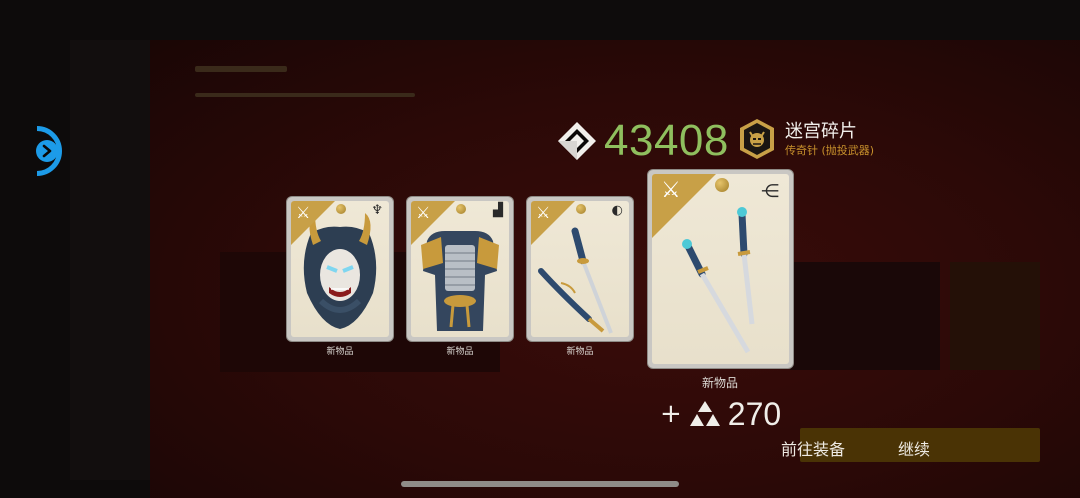 This screenshot has width=1080, height=498. What do you see at coordinates (671, 414) in the screenshot?
I see `bonus-plus: +` at bounding box center [671, 414].